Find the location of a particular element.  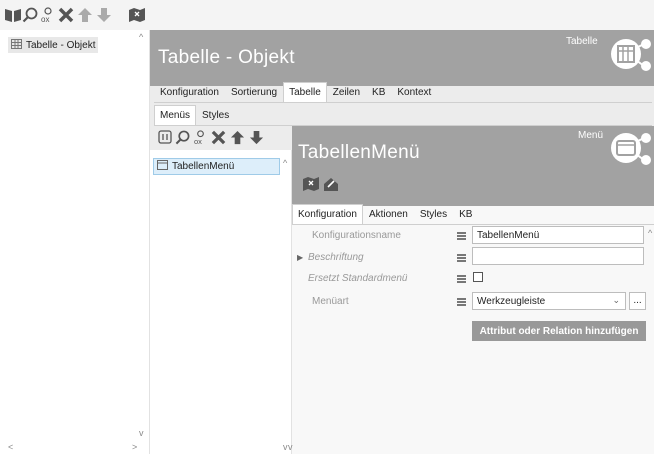

expand-arrow-icon: ▶ is located at coordinates (300, 257).